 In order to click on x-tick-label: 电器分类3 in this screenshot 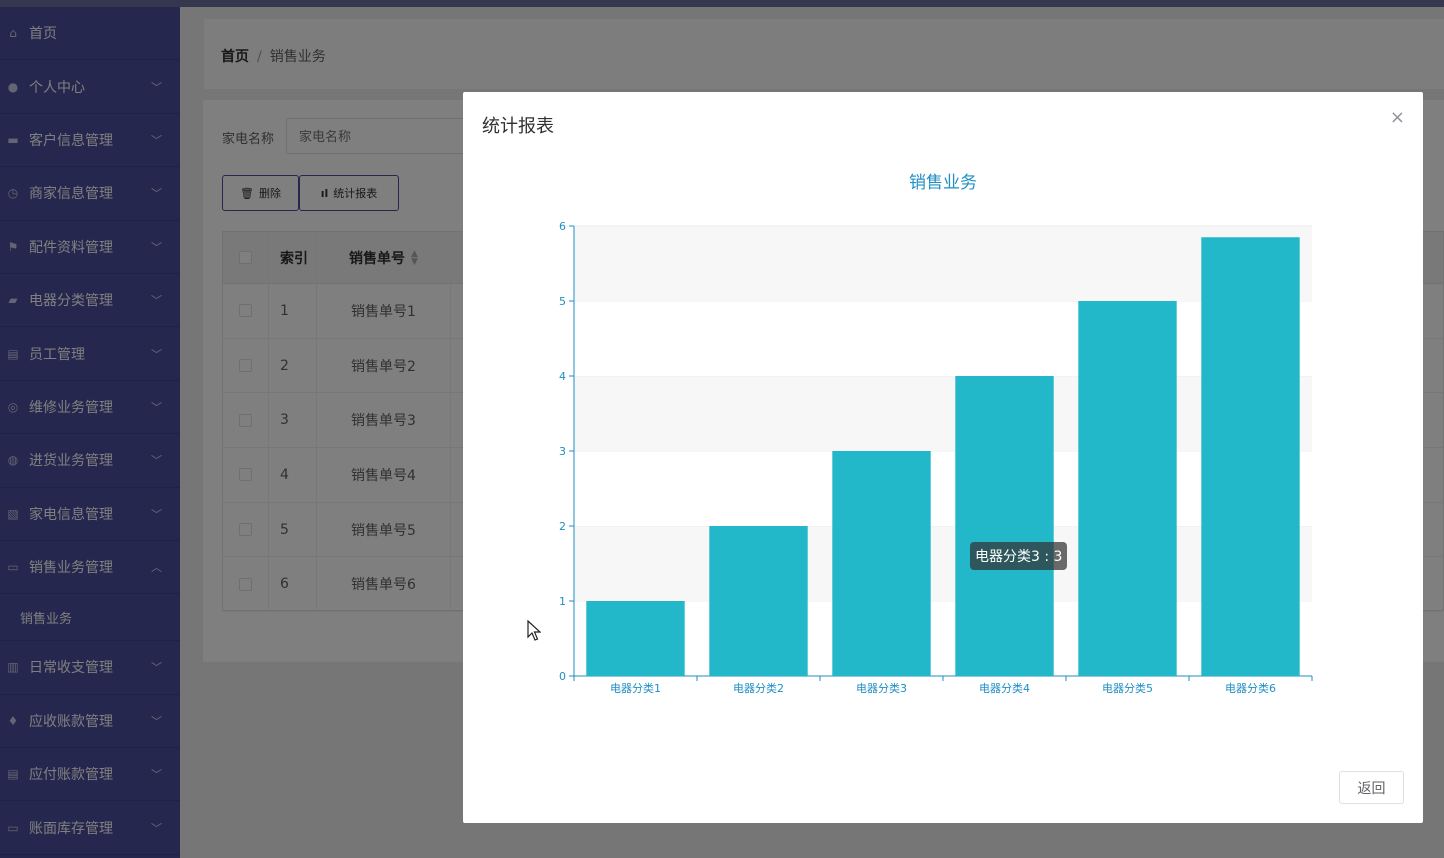, I will do `click(881, 688)`.